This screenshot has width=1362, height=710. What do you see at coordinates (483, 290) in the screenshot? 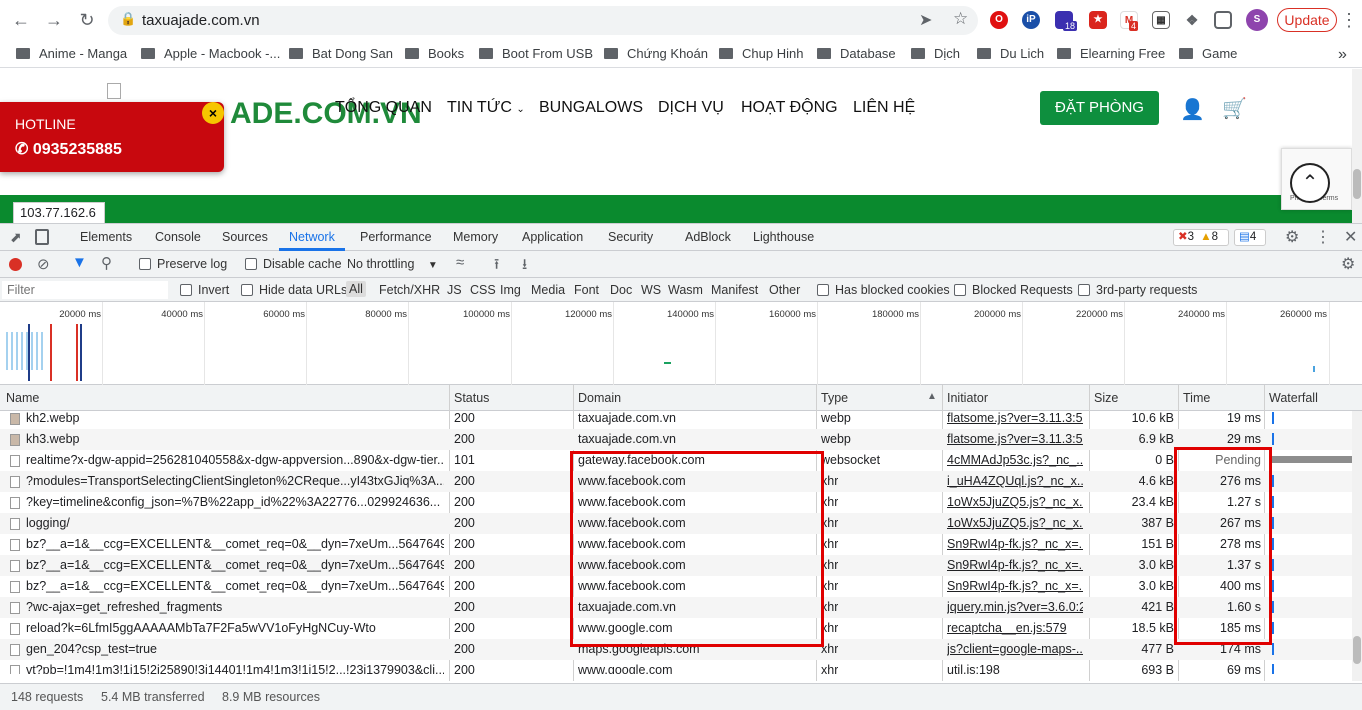
I see `type-filter-css: CSS` at bounding box center [483, 290].